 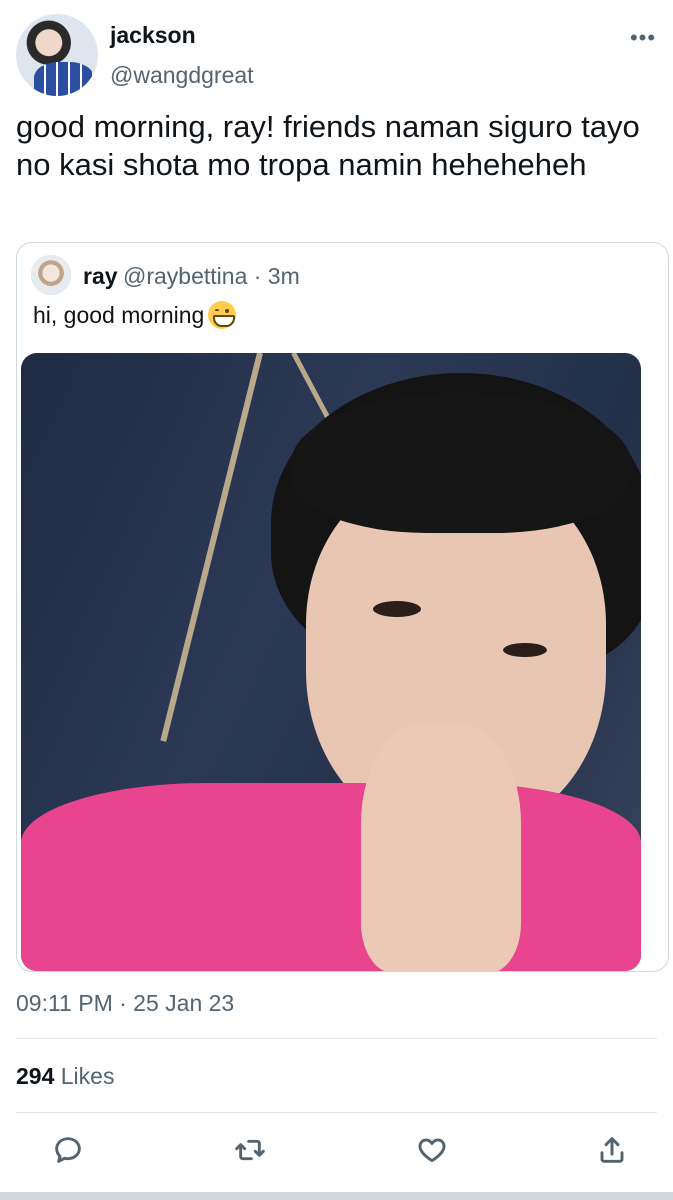 I want to click on author-display-name: jackson, so click(x=153, y=35).